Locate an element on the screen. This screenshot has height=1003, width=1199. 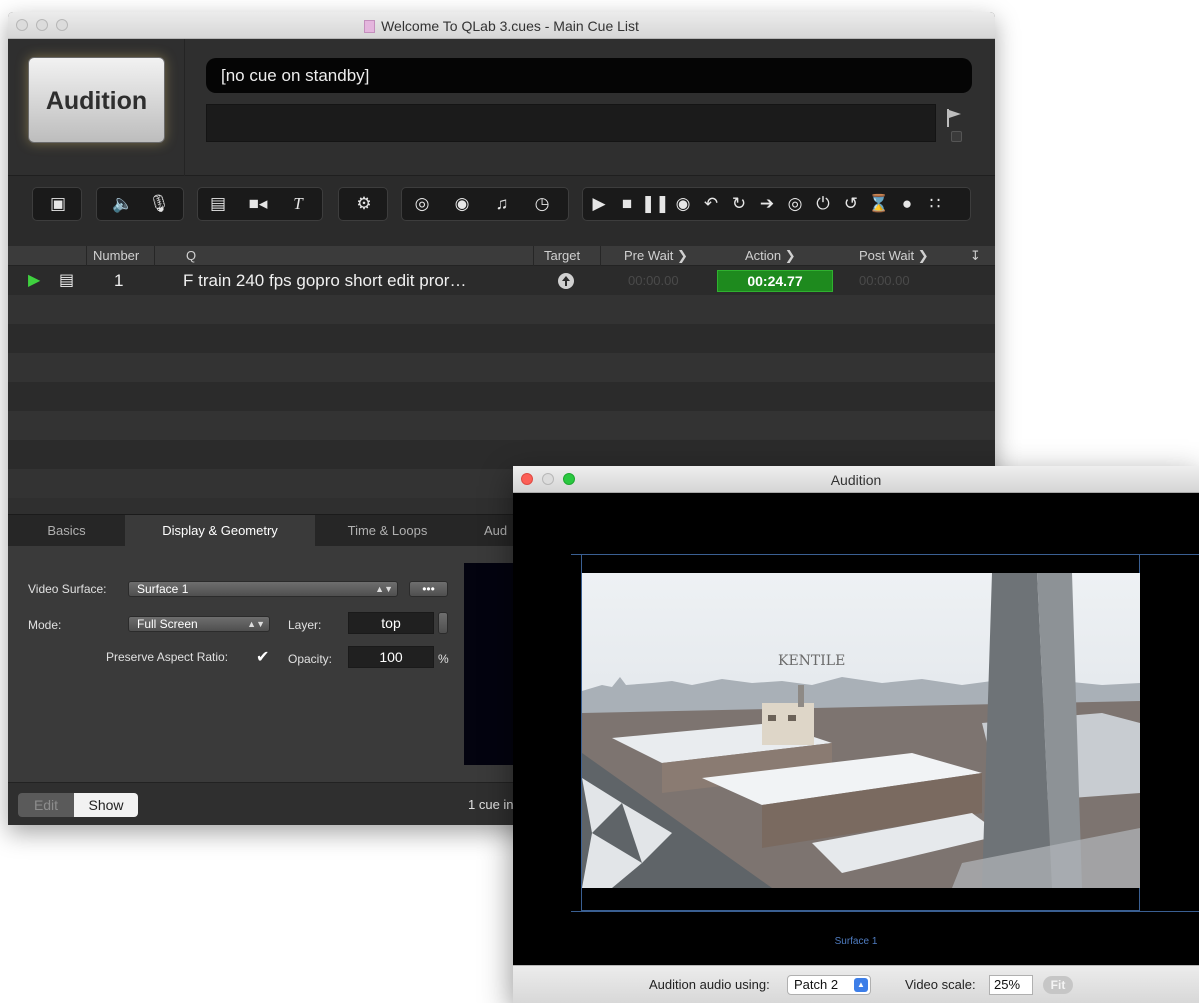
window-title-container: Welcome To QLab 3.cues - Main Cue List is located at coordinates (501, 26).